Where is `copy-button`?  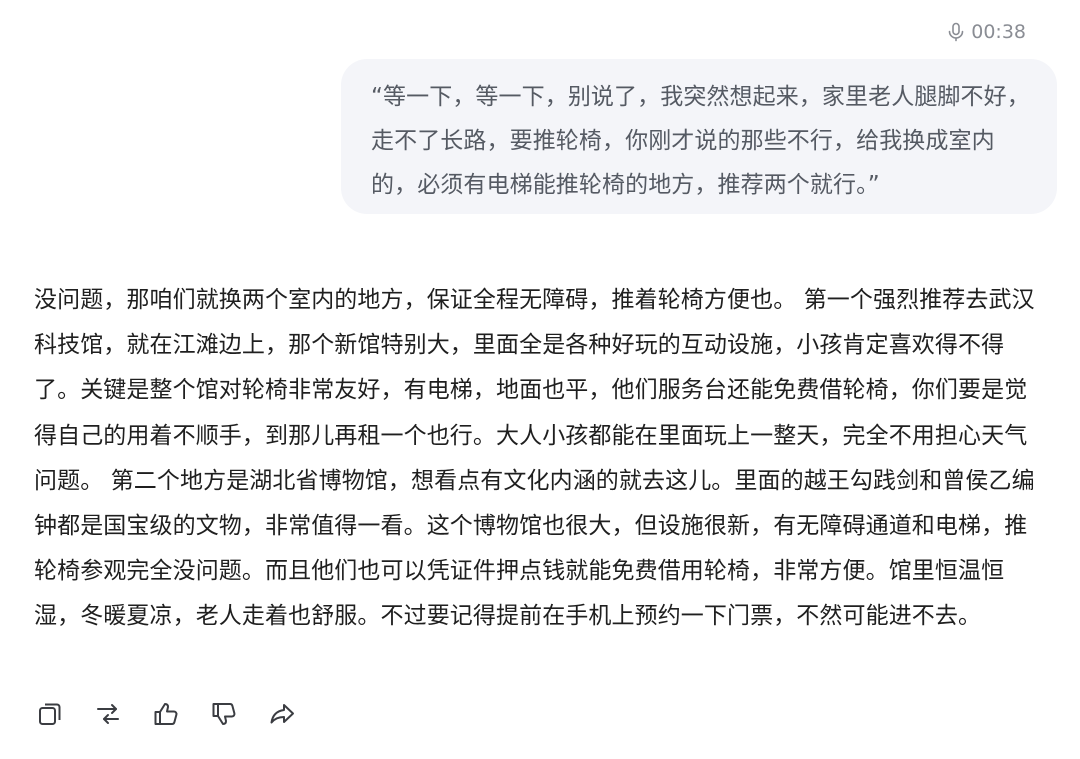 copy-button is located at coordinates (50, 714).